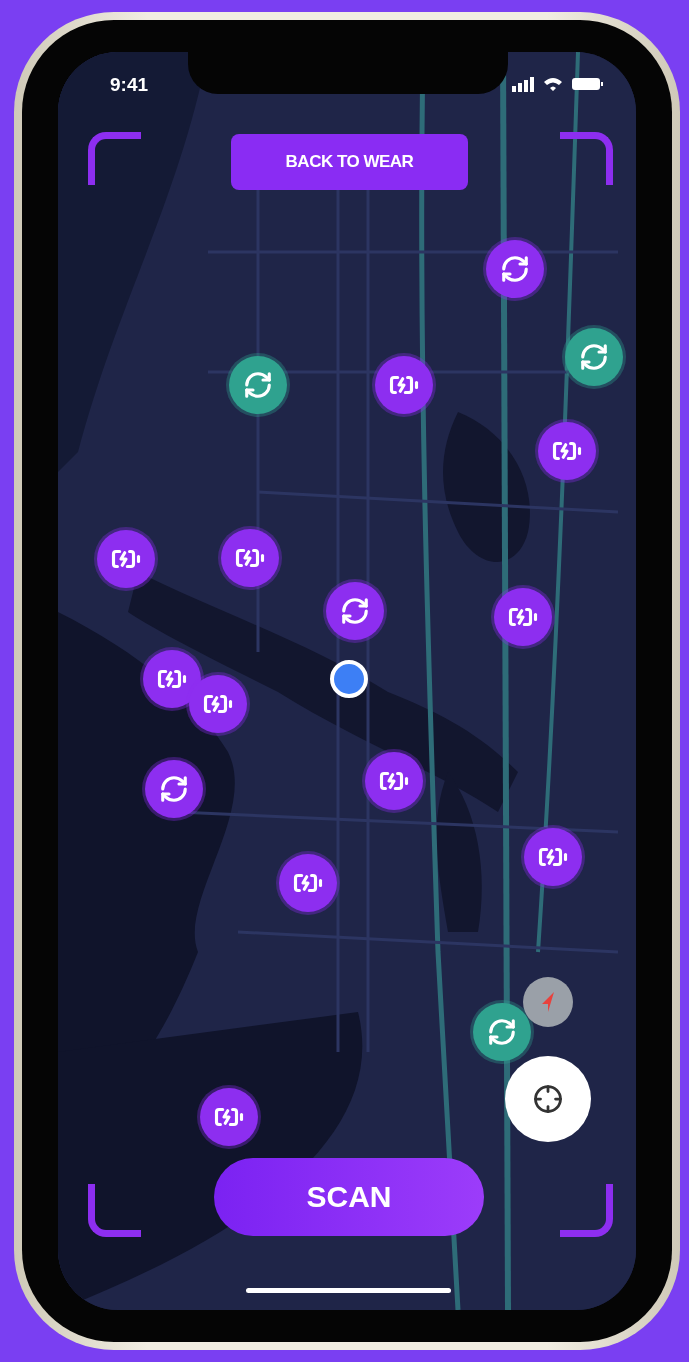  I want to click on crosshair-icon, so click(548, 1099).